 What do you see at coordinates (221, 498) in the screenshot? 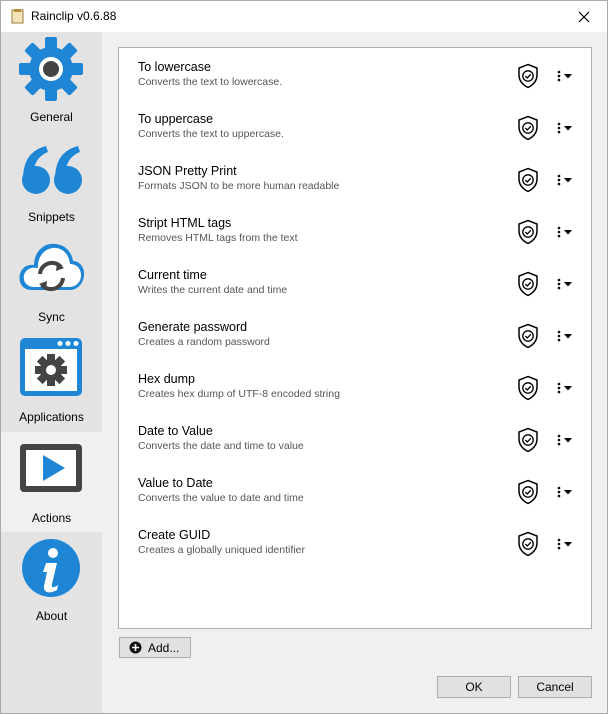
I see `action-description: Converts the value to date and time` at bounding box center [221, 498].